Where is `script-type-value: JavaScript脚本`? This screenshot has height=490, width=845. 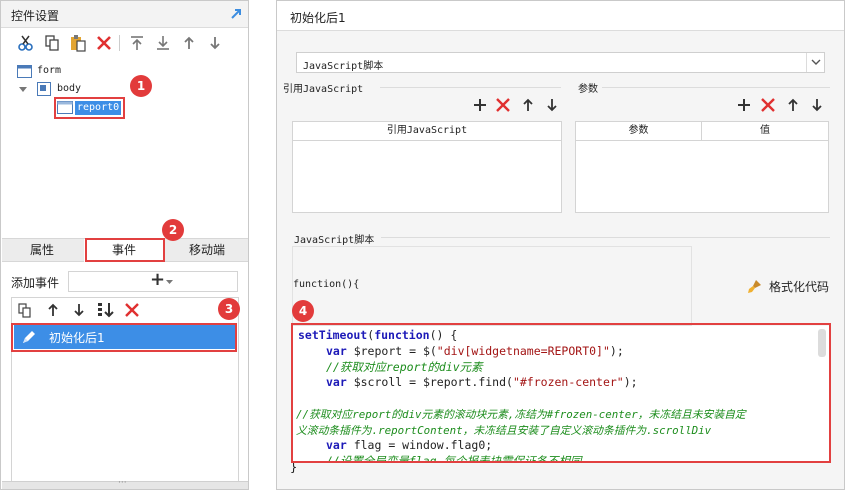 script-type-value: JavaScript脚本 is located at coordinates (343, 66).